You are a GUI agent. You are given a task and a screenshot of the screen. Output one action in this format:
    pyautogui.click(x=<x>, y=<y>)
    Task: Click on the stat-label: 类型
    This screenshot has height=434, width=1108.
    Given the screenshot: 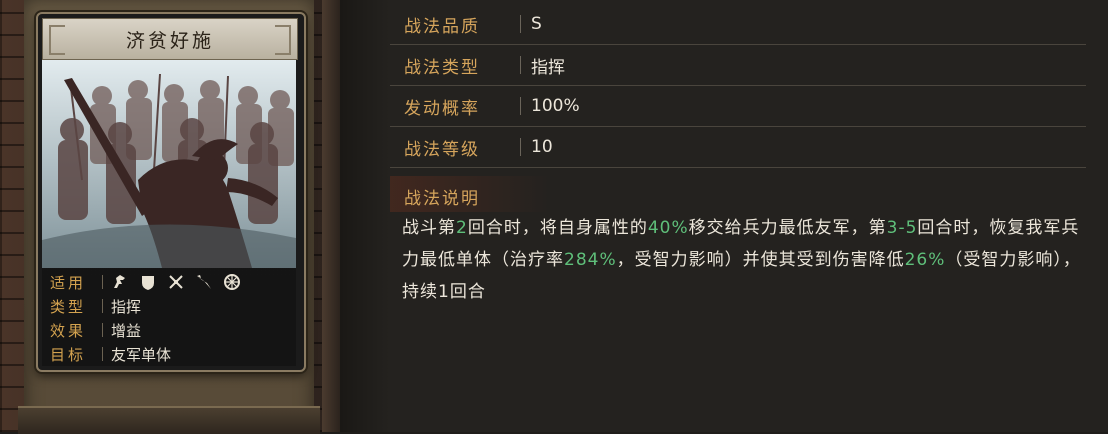 What is the action you would take?
    pyautogui.click(x=68, y=306)
    